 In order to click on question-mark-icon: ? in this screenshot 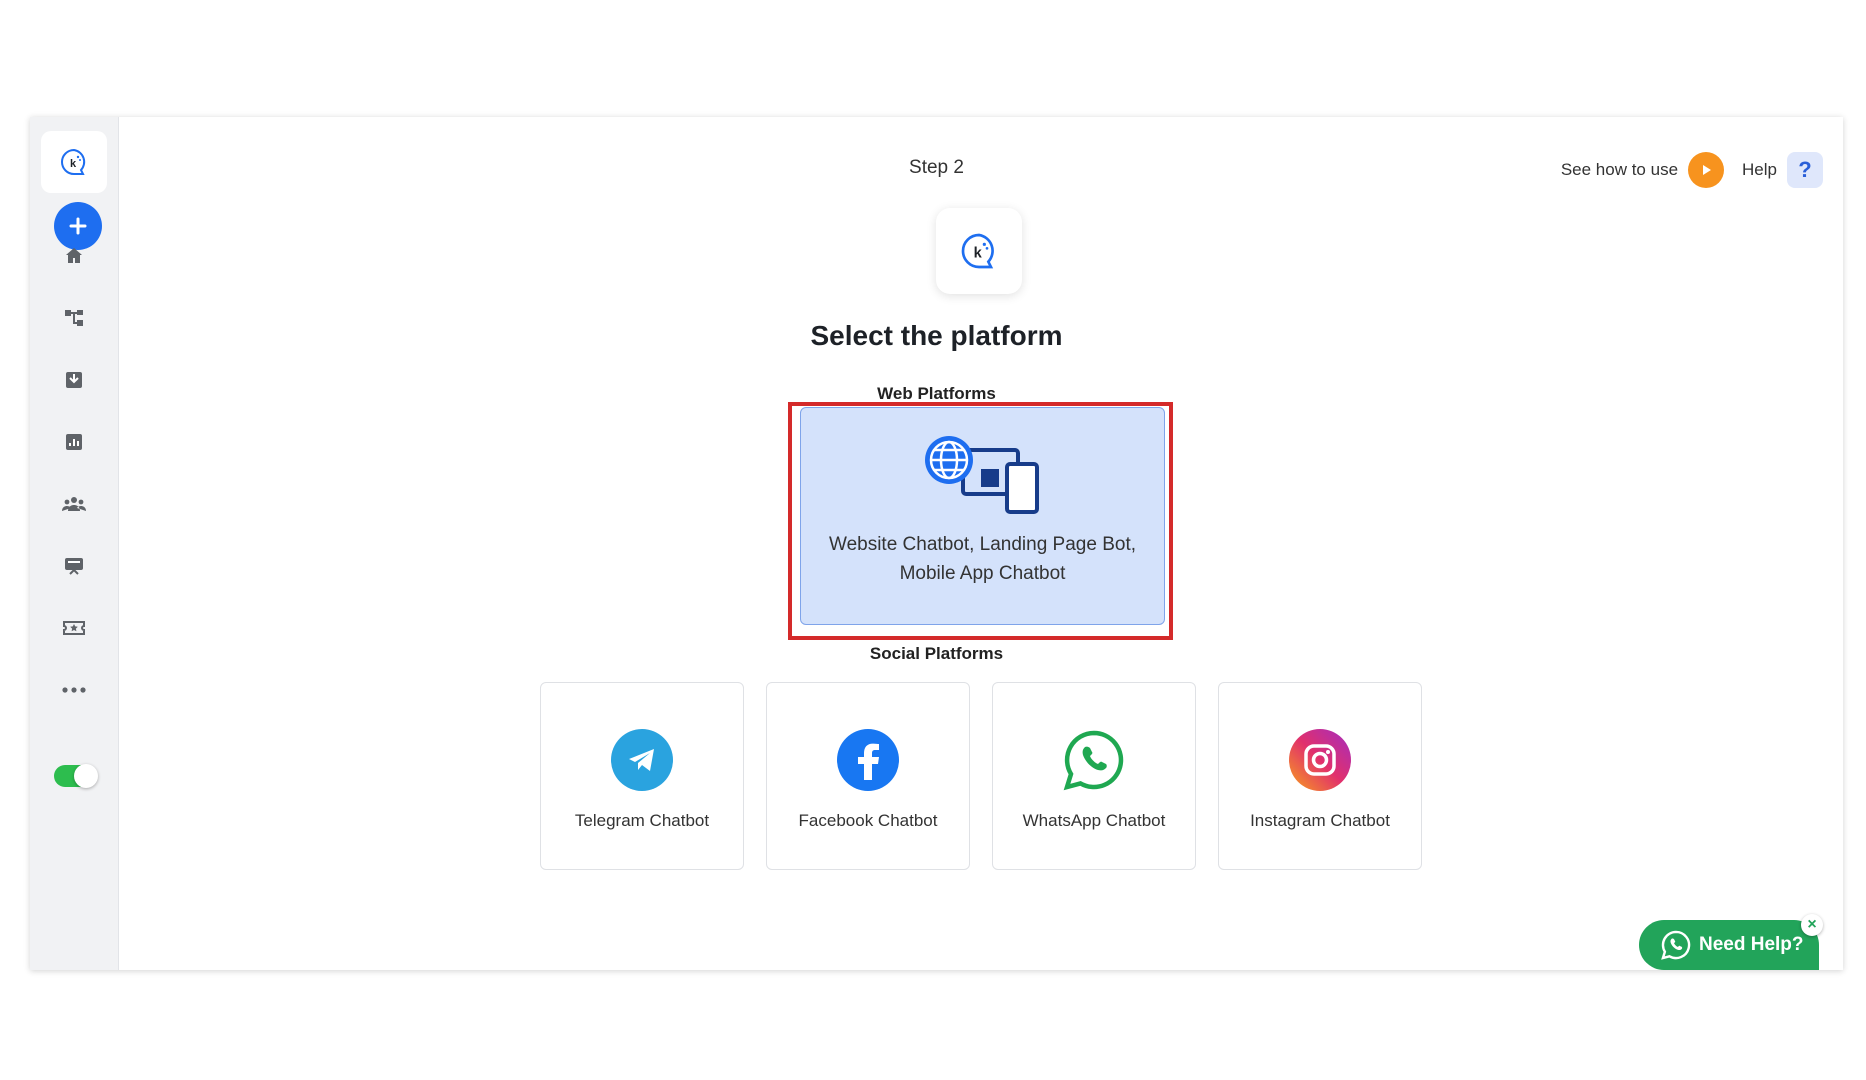, I will do `click(1805, 169)`.